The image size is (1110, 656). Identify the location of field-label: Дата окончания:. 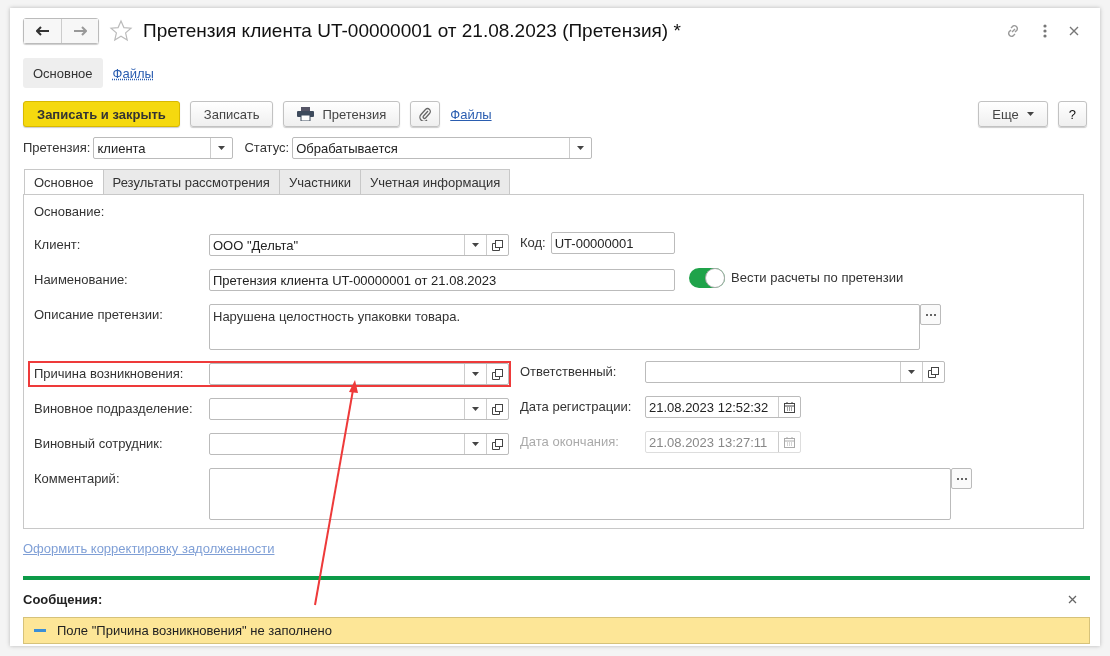
(570, 442).